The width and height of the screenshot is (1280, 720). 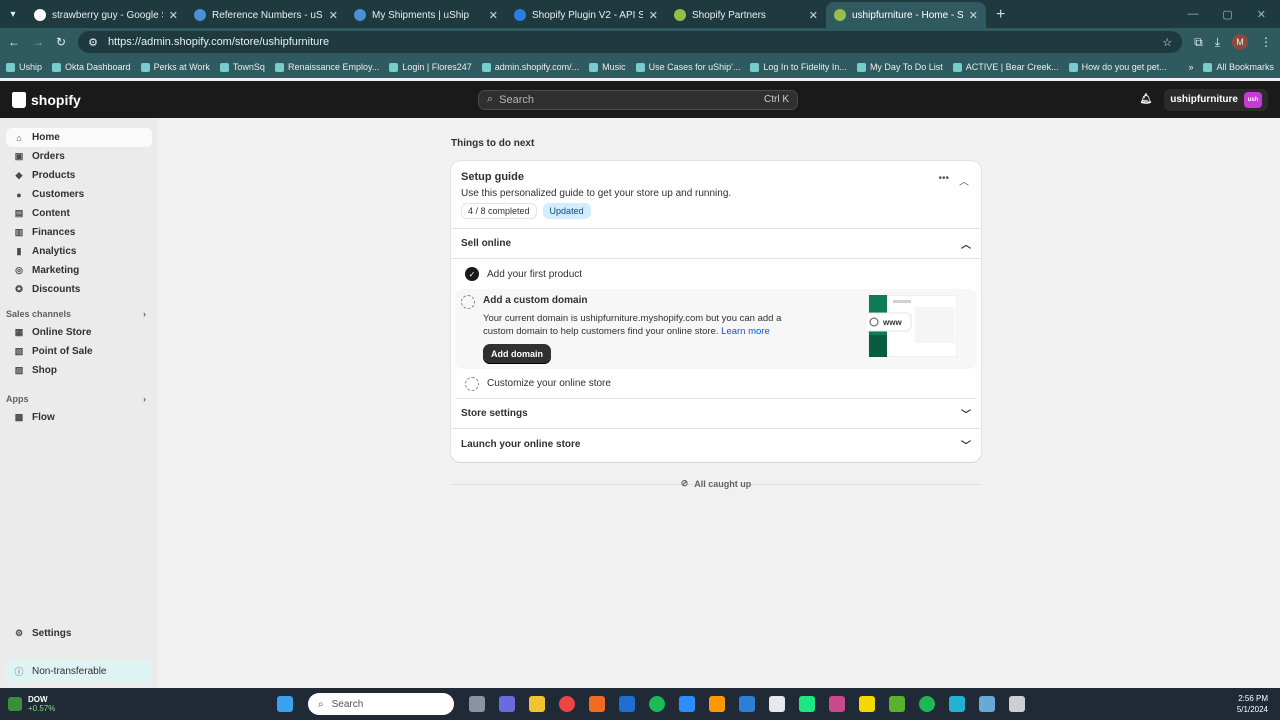 I want to click on notes-icon, so click(x=867, y=704).